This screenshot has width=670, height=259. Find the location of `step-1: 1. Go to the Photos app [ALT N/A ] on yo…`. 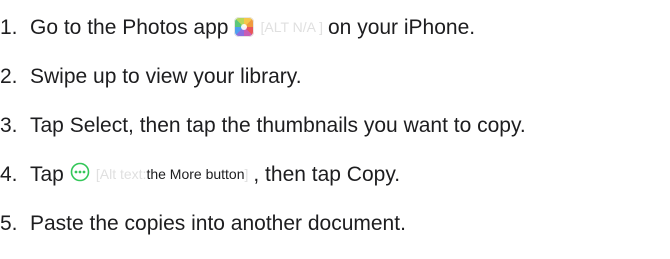

step-1: 1. Go to the Photos app [ALT N/A ] on yo… is located at coordinates (237, 27).